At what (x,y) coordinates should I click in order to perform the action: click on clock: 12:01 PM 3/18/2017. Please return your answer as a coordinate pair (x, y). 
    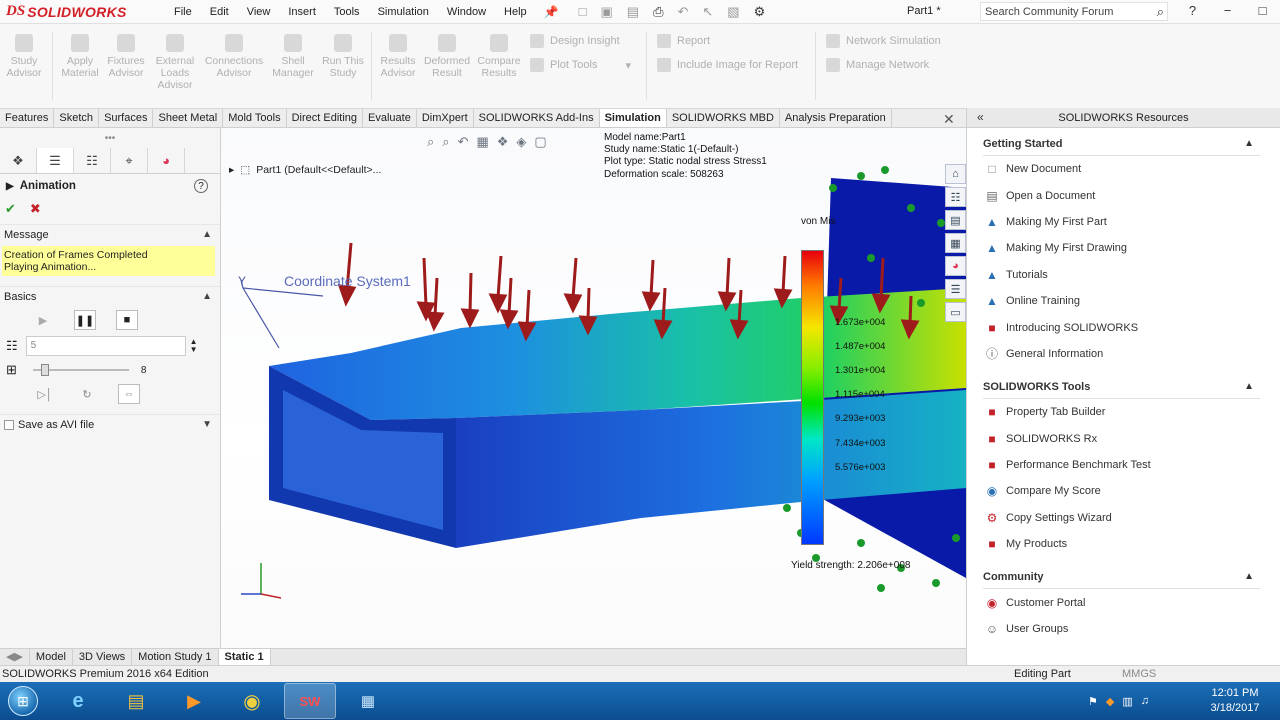
    Looking at the image, I should click on (1235, 701).